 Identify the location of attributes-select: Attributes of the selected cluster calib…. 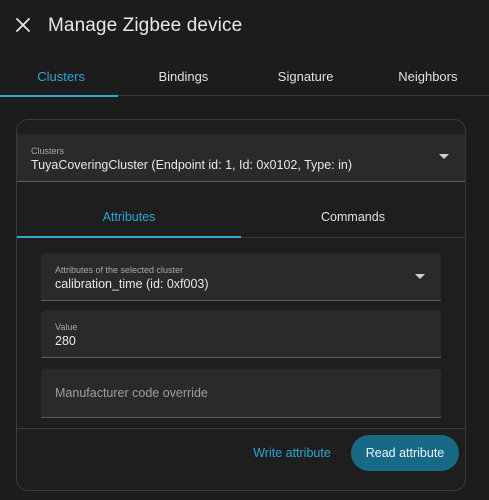
(241, 277).